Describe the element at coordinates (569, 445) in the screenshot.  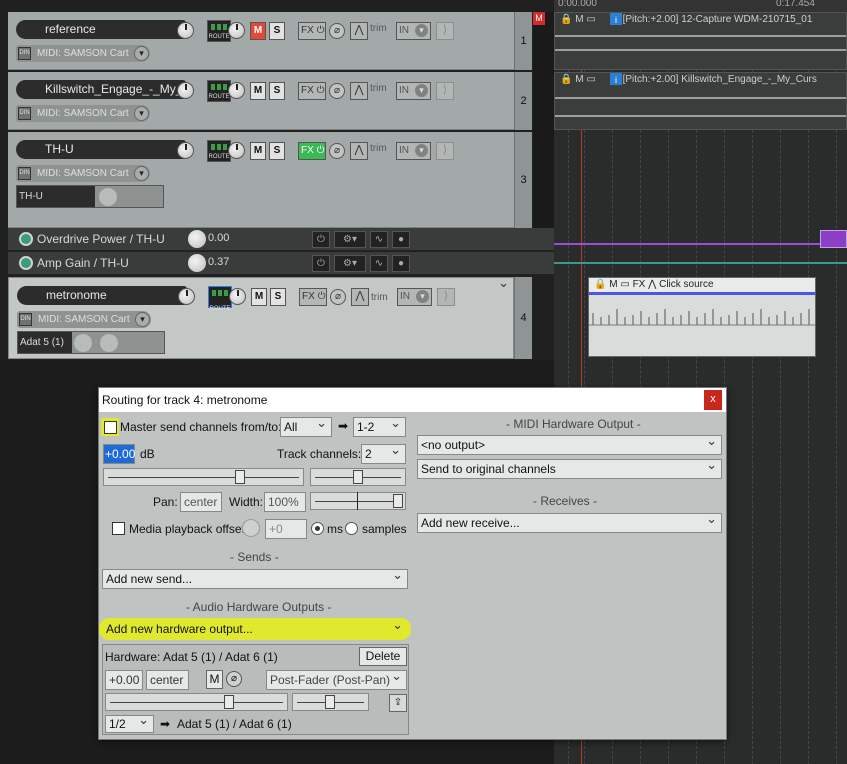
I see `midi-output-select: <no output>` at that location.